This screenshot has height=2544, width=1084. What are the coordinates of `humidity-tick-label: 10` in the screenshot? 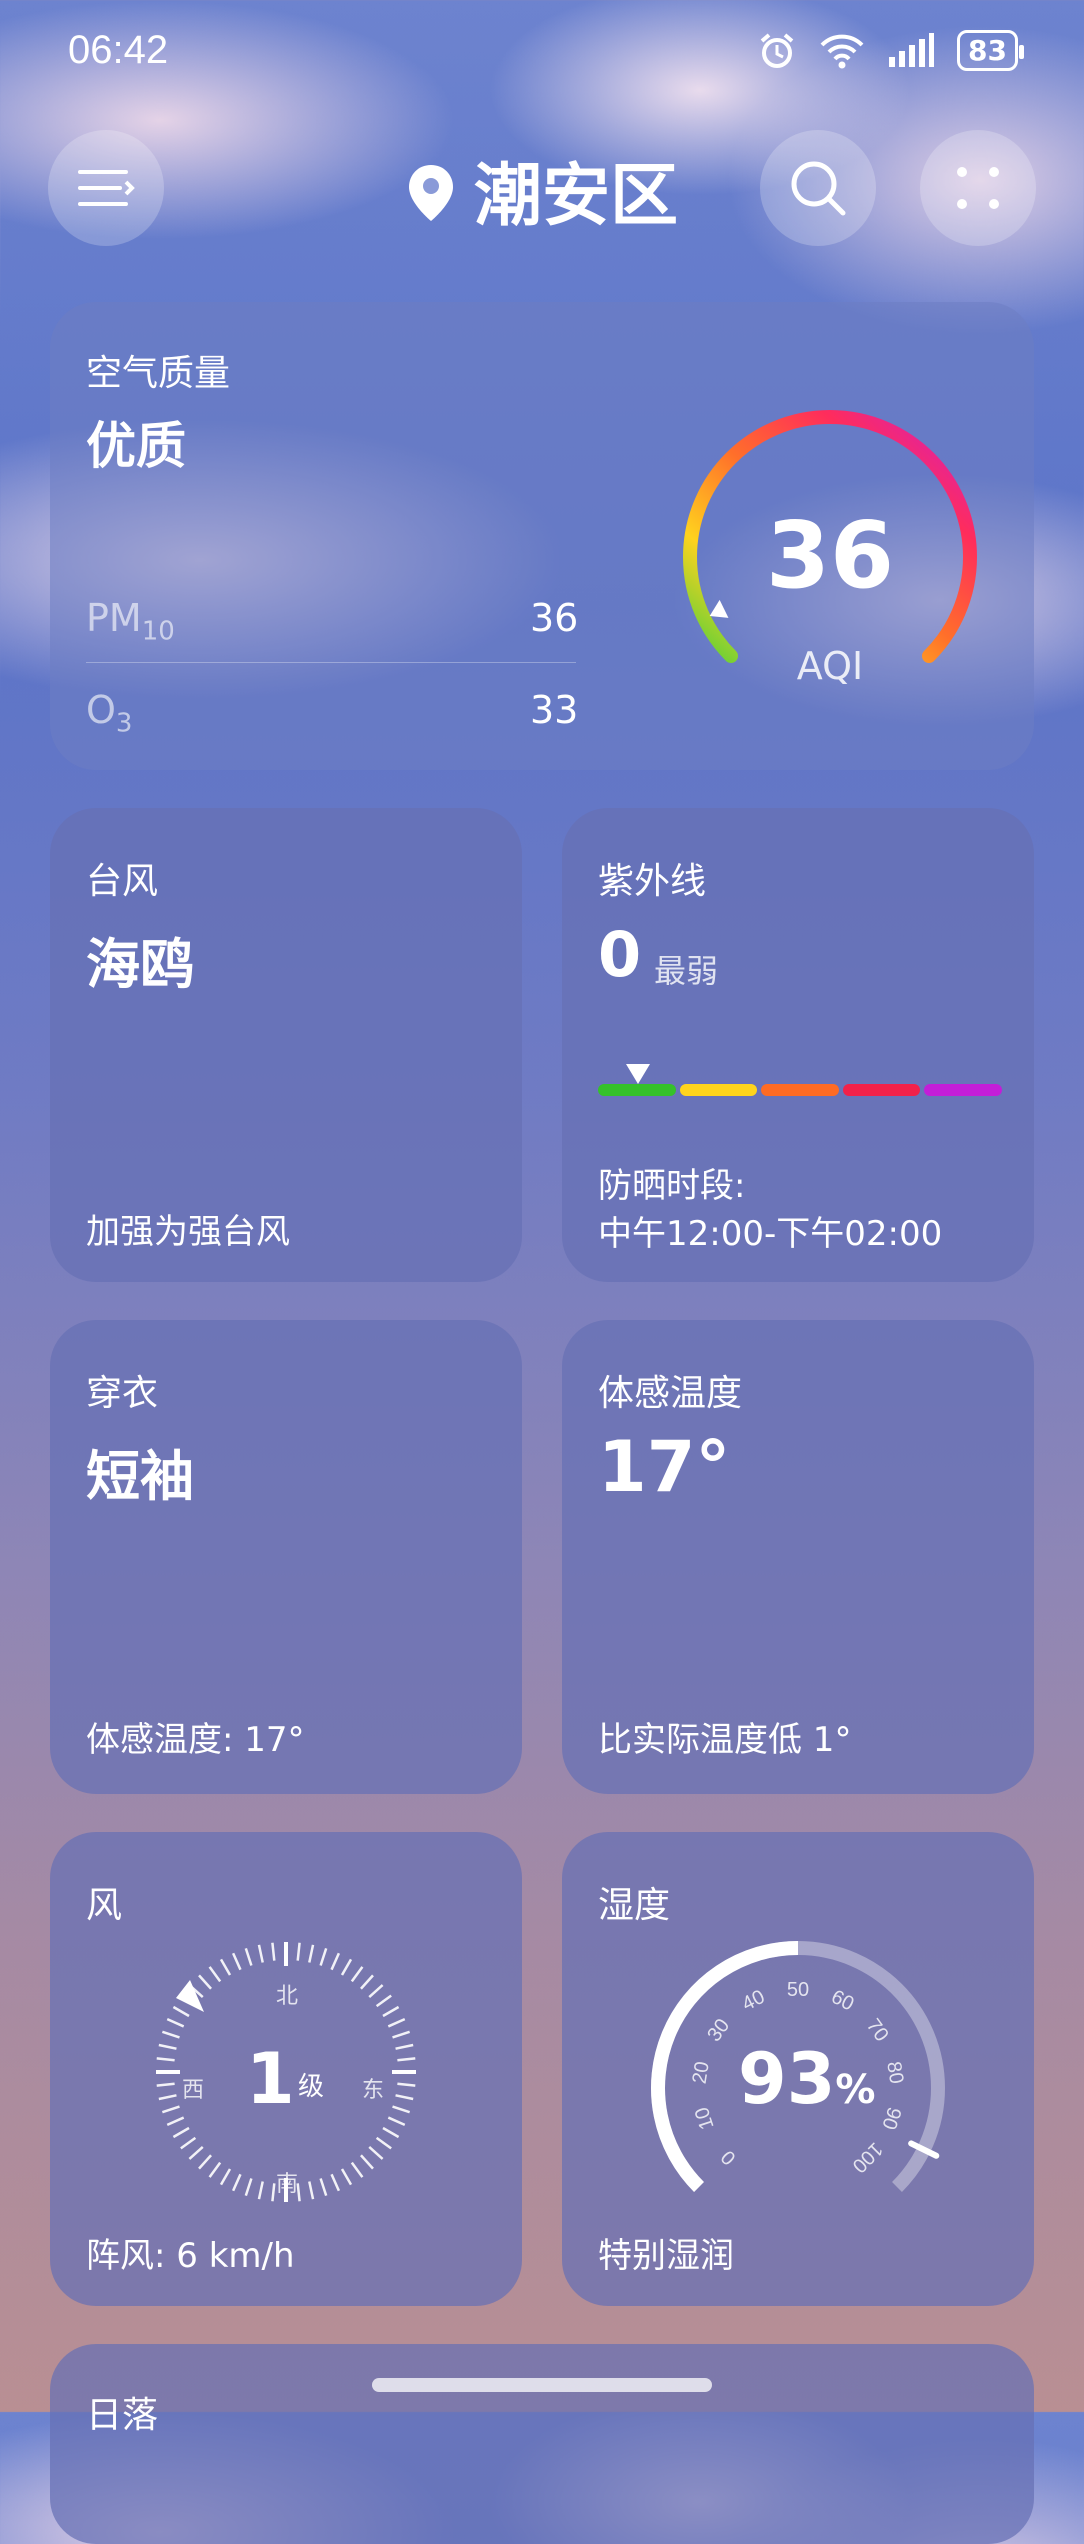 It's located at (705, 2118).